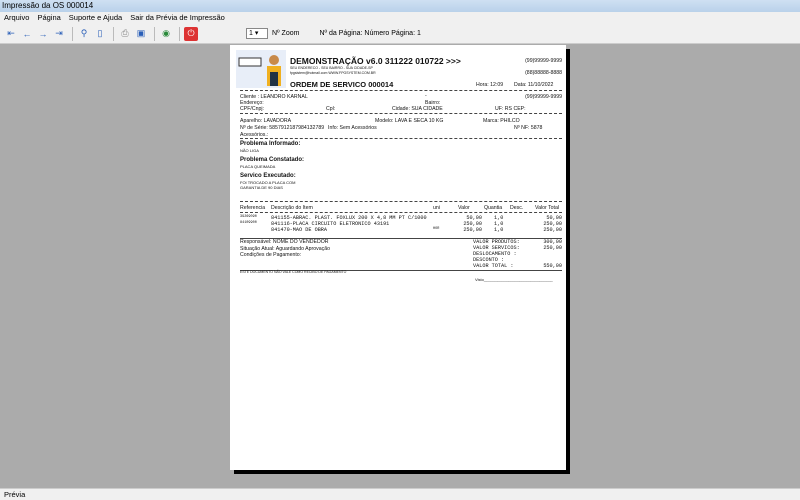 Image resolution: width=800 pixels, height=500 pixels. I want to click on serie: Nº de Série: 5857912187984132789, so click(282, 128).